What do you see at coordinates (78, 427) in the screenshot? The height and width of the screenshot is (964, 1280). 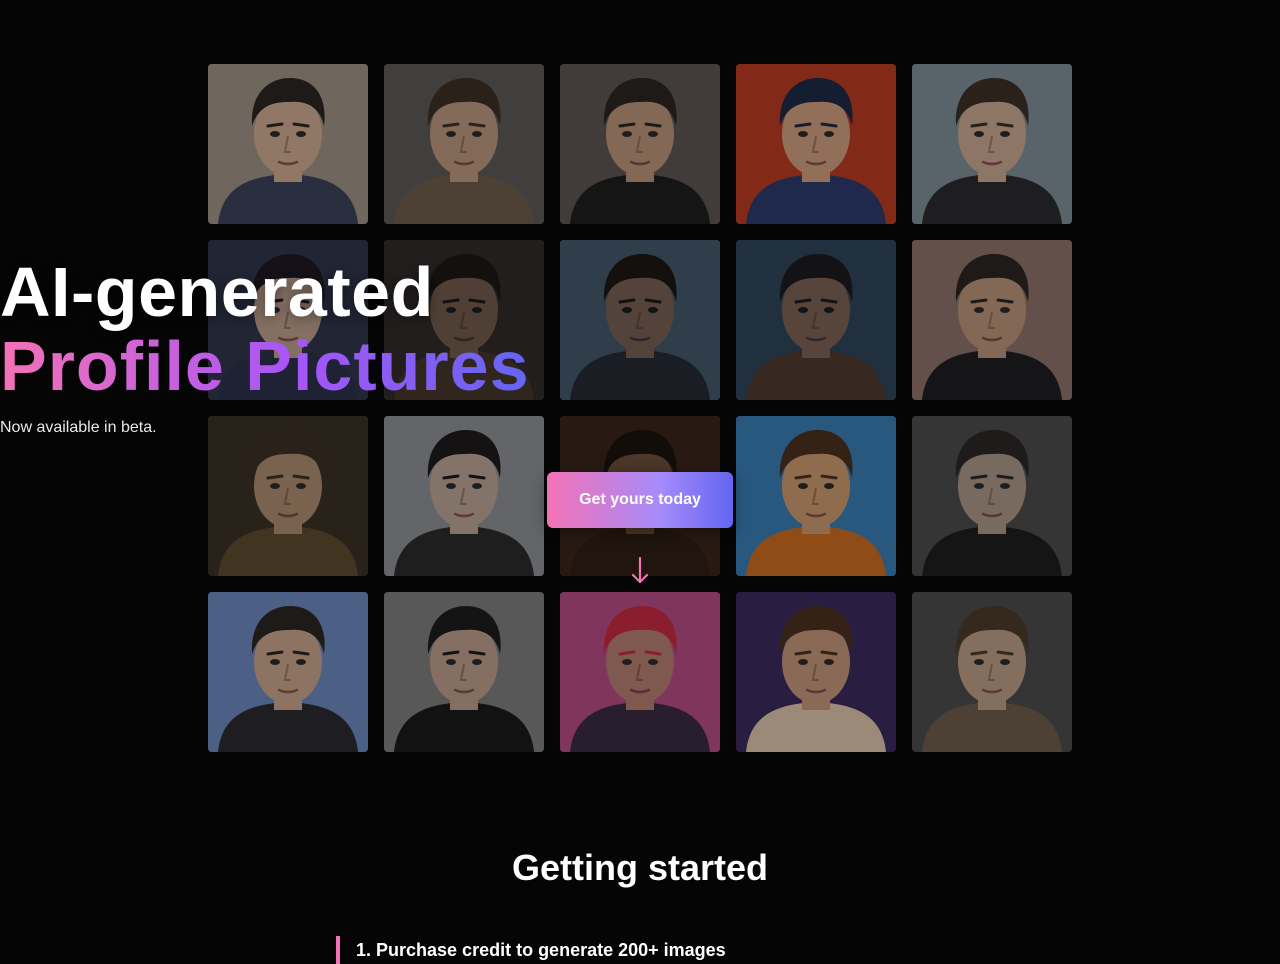 I see `hero-subtitle: Now available in beta.` at bounding box center [78, 427].